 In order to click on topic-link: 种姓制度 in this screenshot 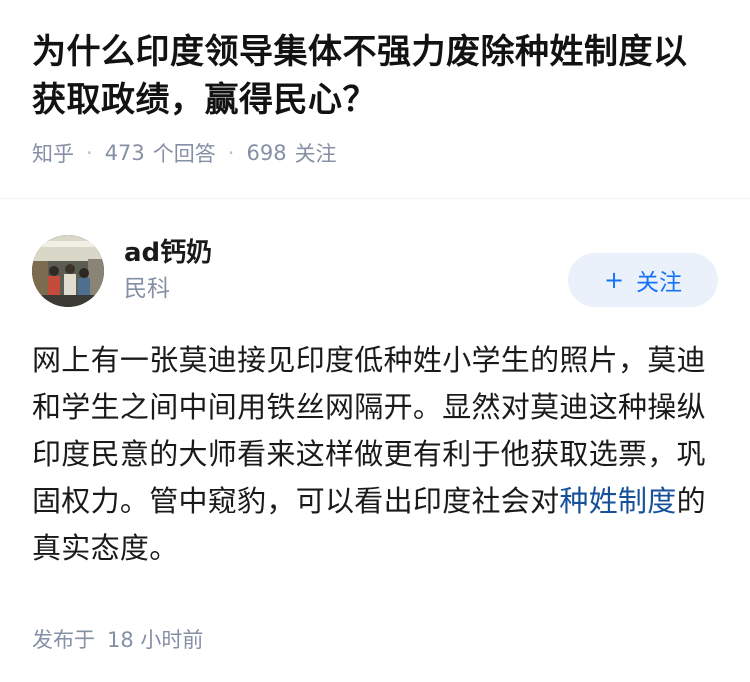, I will do `click(617, 501)`.